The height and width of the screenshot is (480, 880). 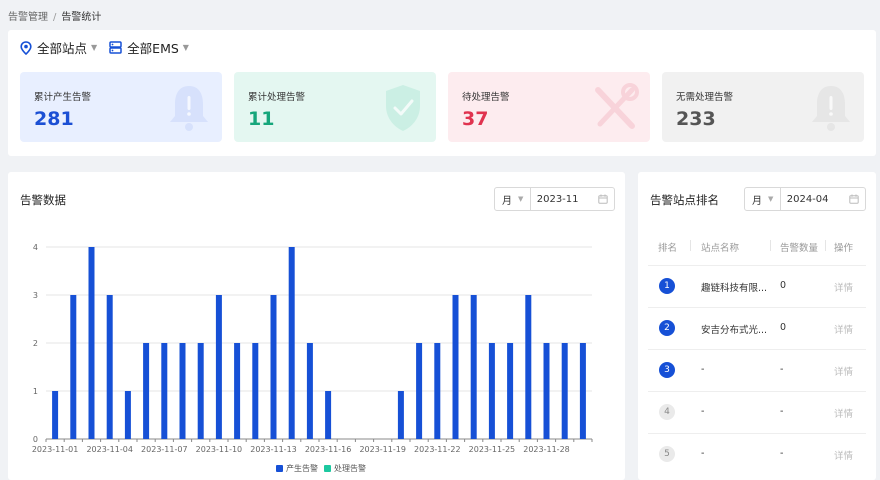 I want to click on x-tick-label: 2023-11-19, so click(x=382, y=449).